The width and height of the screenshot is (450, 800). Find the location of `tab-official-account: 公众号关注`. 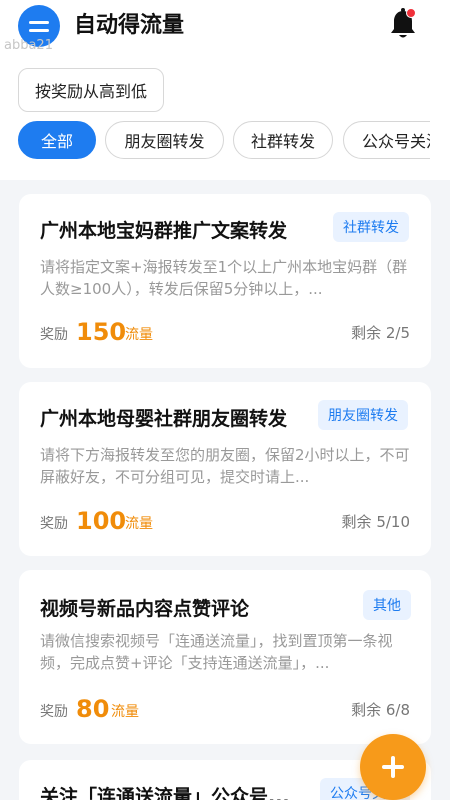

tab-official-account: 公众号关注 is located at coordinates (386, 140).